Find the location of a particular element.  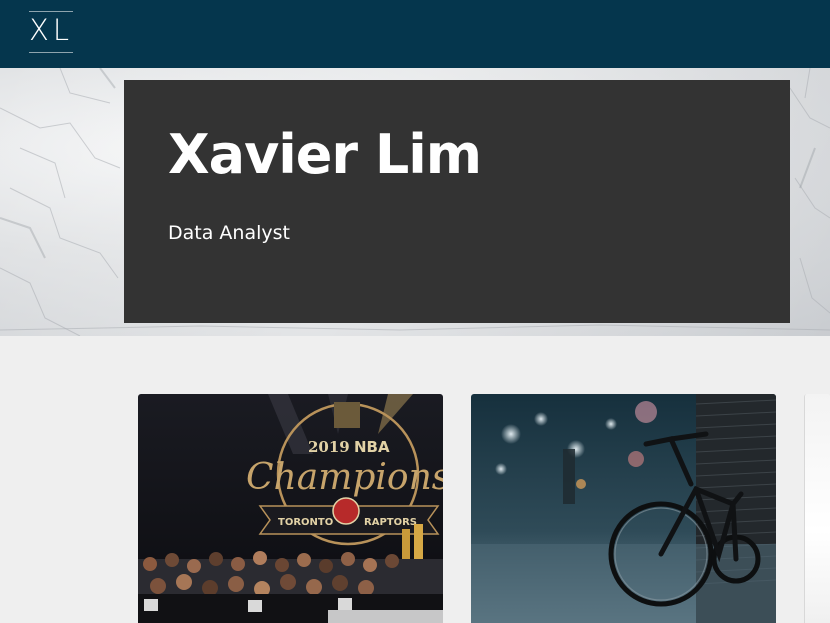

banner-league: NBA is located at coordinates (372, 447).